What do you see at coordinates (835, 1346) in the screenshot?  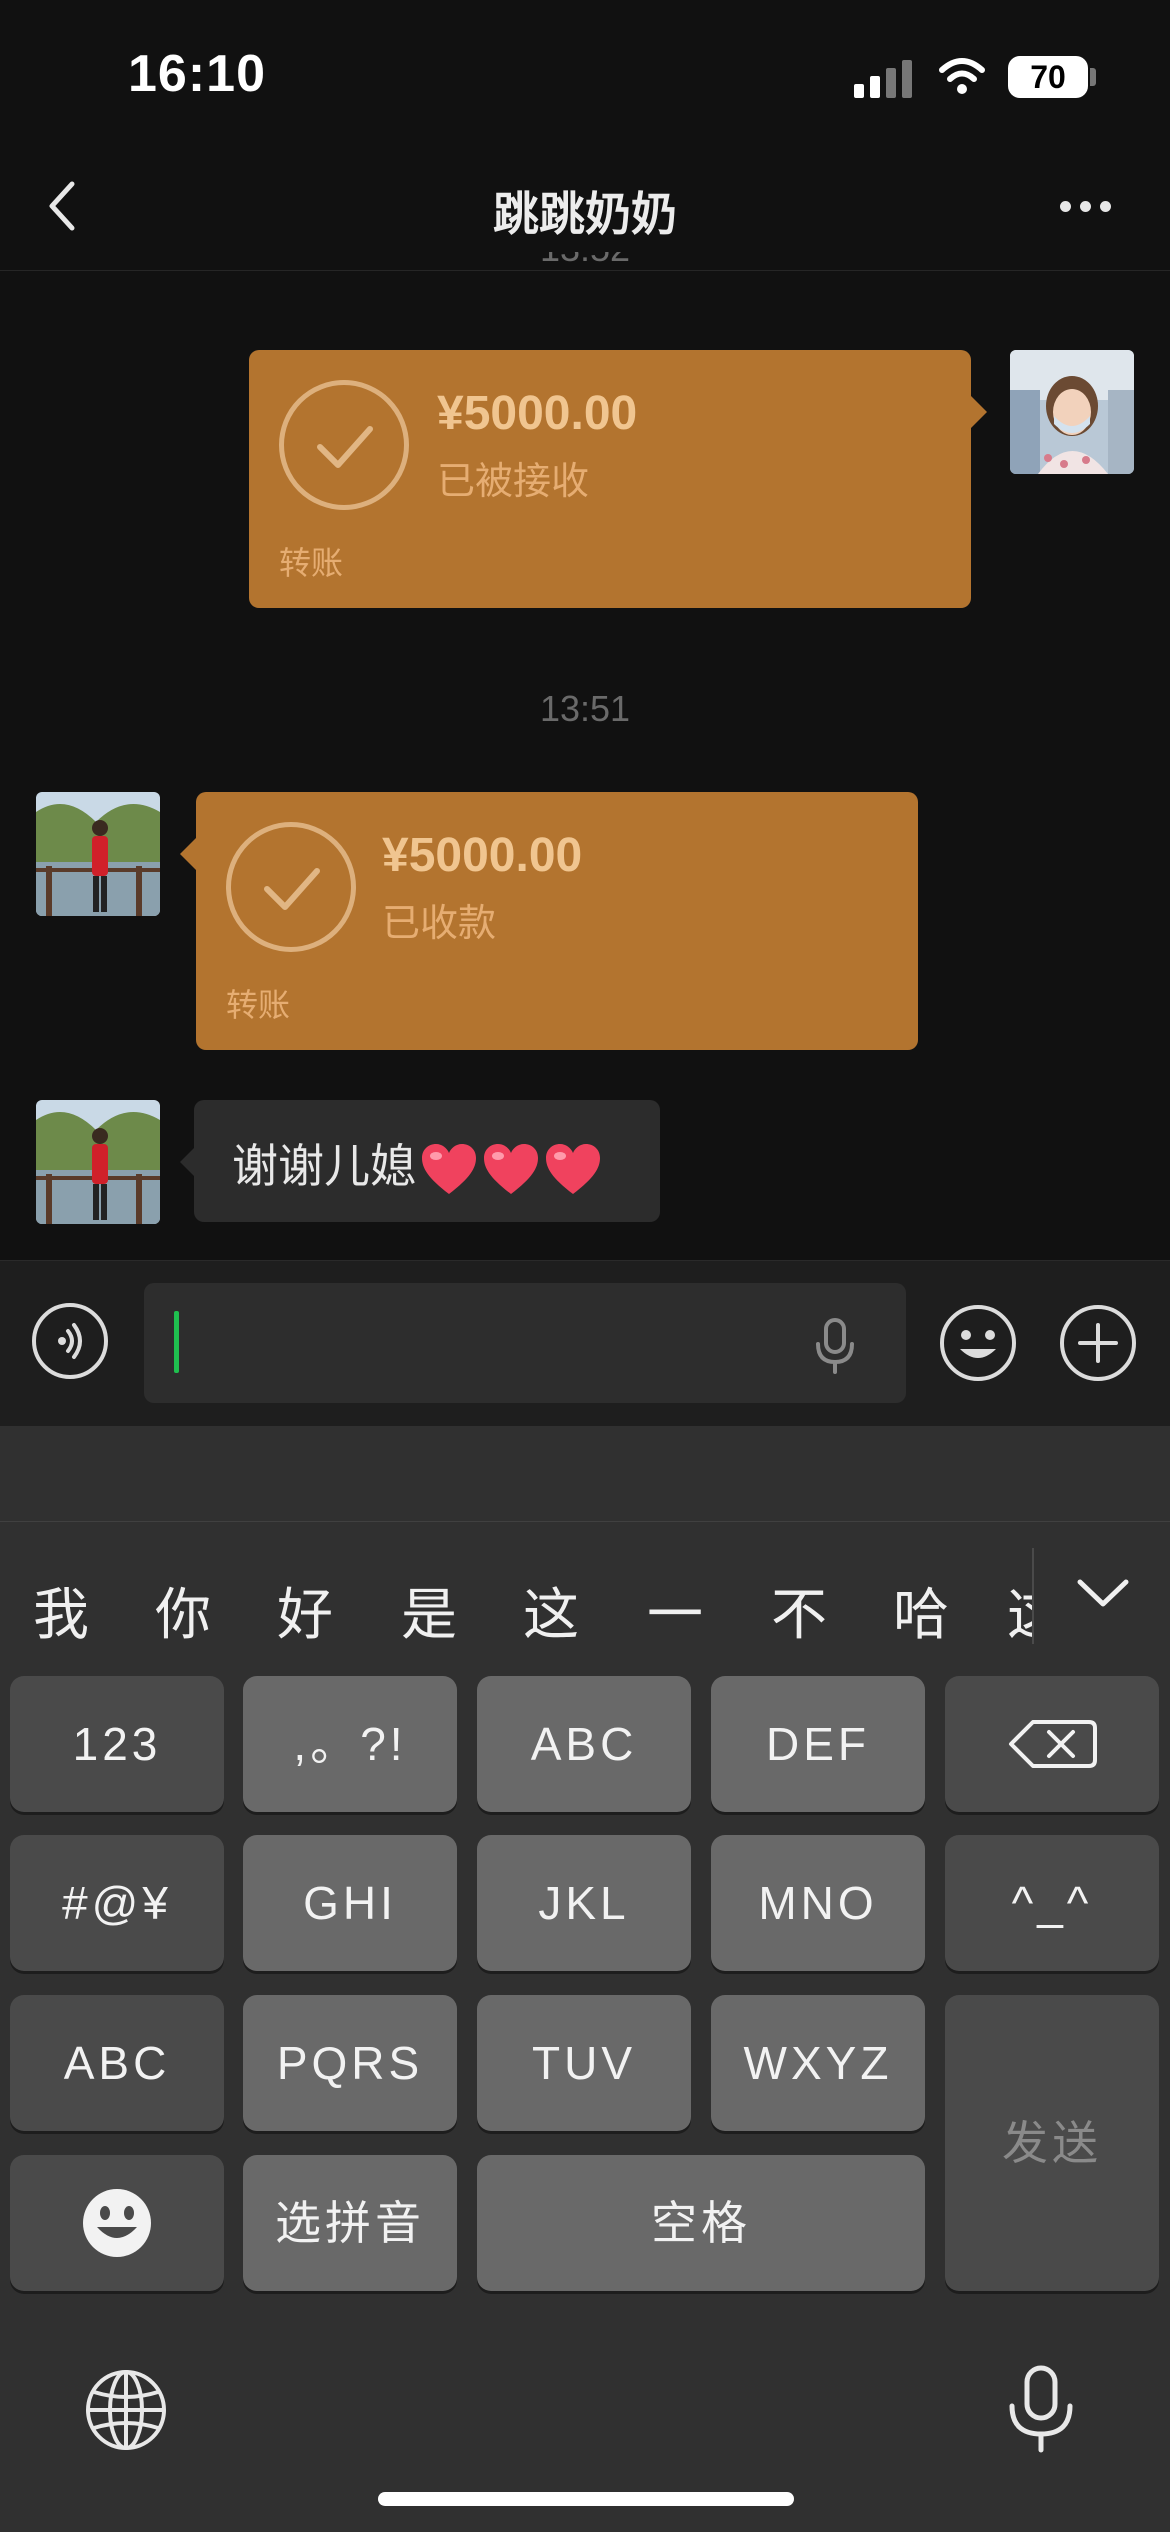 I see `mic-icon` at bounding box center [835, 1346].